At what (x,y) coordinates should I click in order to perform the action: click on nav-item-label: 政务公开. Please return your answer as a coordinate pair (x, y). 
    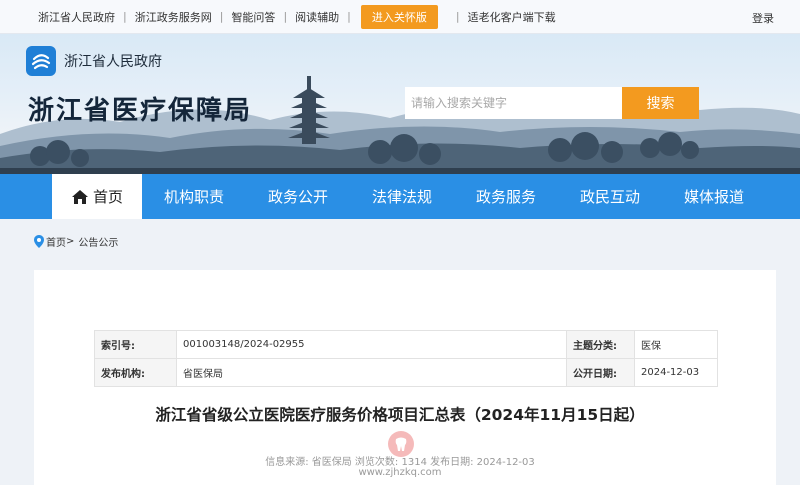
    Looking at the image, I should click on (297, 197).